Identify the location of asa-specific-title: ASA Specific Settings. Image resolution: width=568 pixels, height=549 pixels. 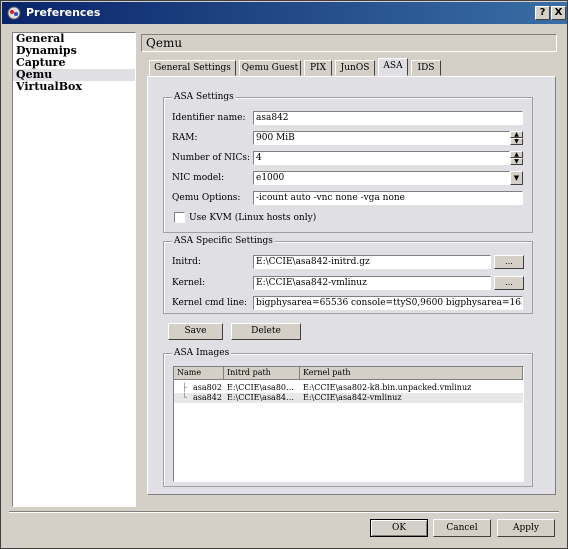
(223, 241).